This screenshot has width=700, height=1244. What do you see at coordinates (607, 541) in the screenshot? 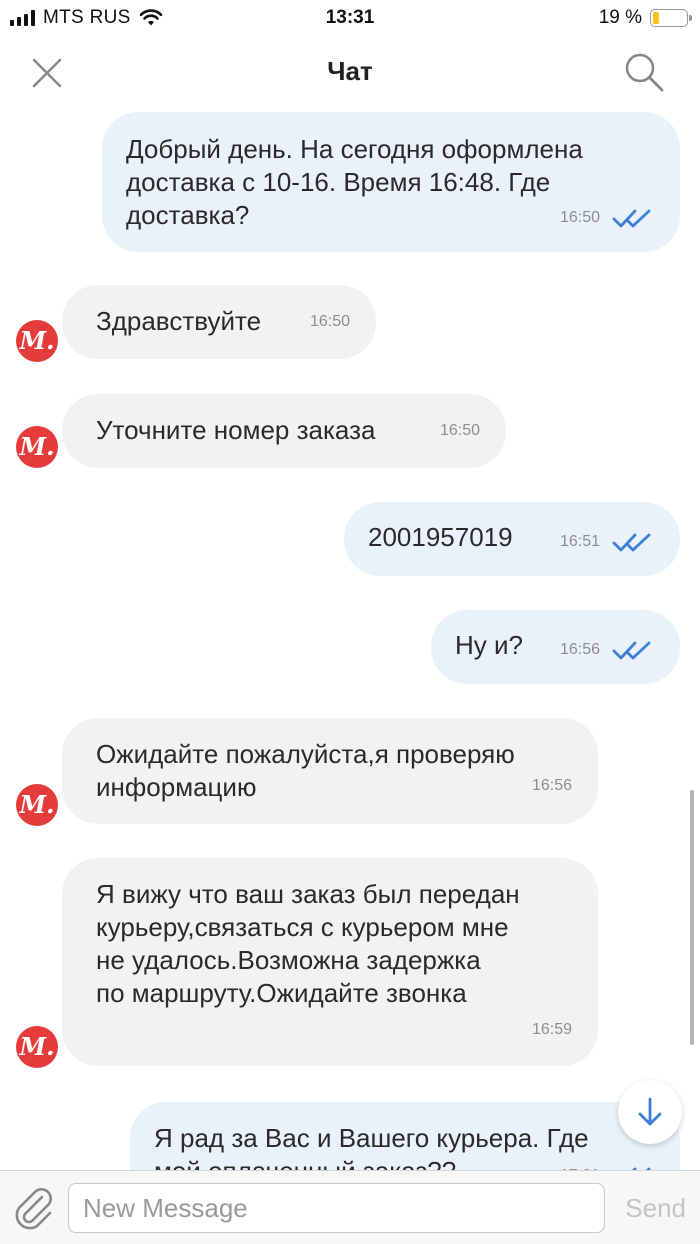
I see `message-meta: 16:51` at bounding box center [607, 541].